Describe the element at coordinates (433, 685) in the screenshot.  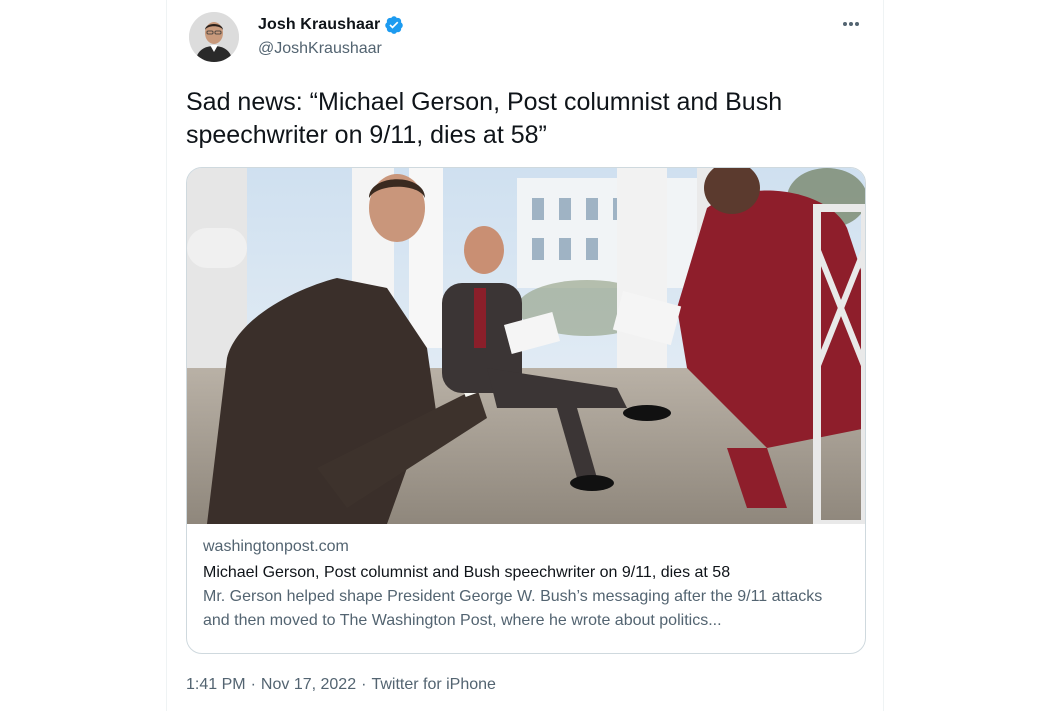
I see `tweet-source: Twitter for iPhone` at that location.